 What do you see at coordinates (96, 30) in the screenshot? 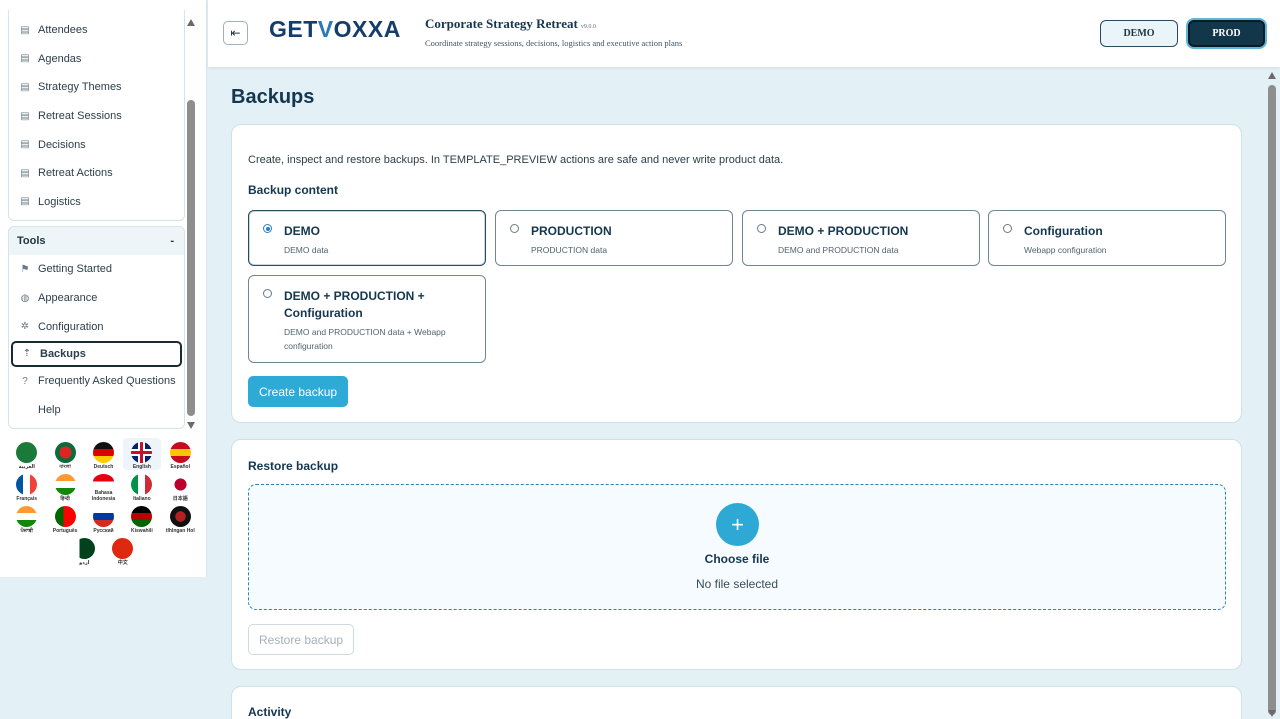
I see `sidebar-item-attendees: ▤ Attendees` at bounding box center [96, 30].